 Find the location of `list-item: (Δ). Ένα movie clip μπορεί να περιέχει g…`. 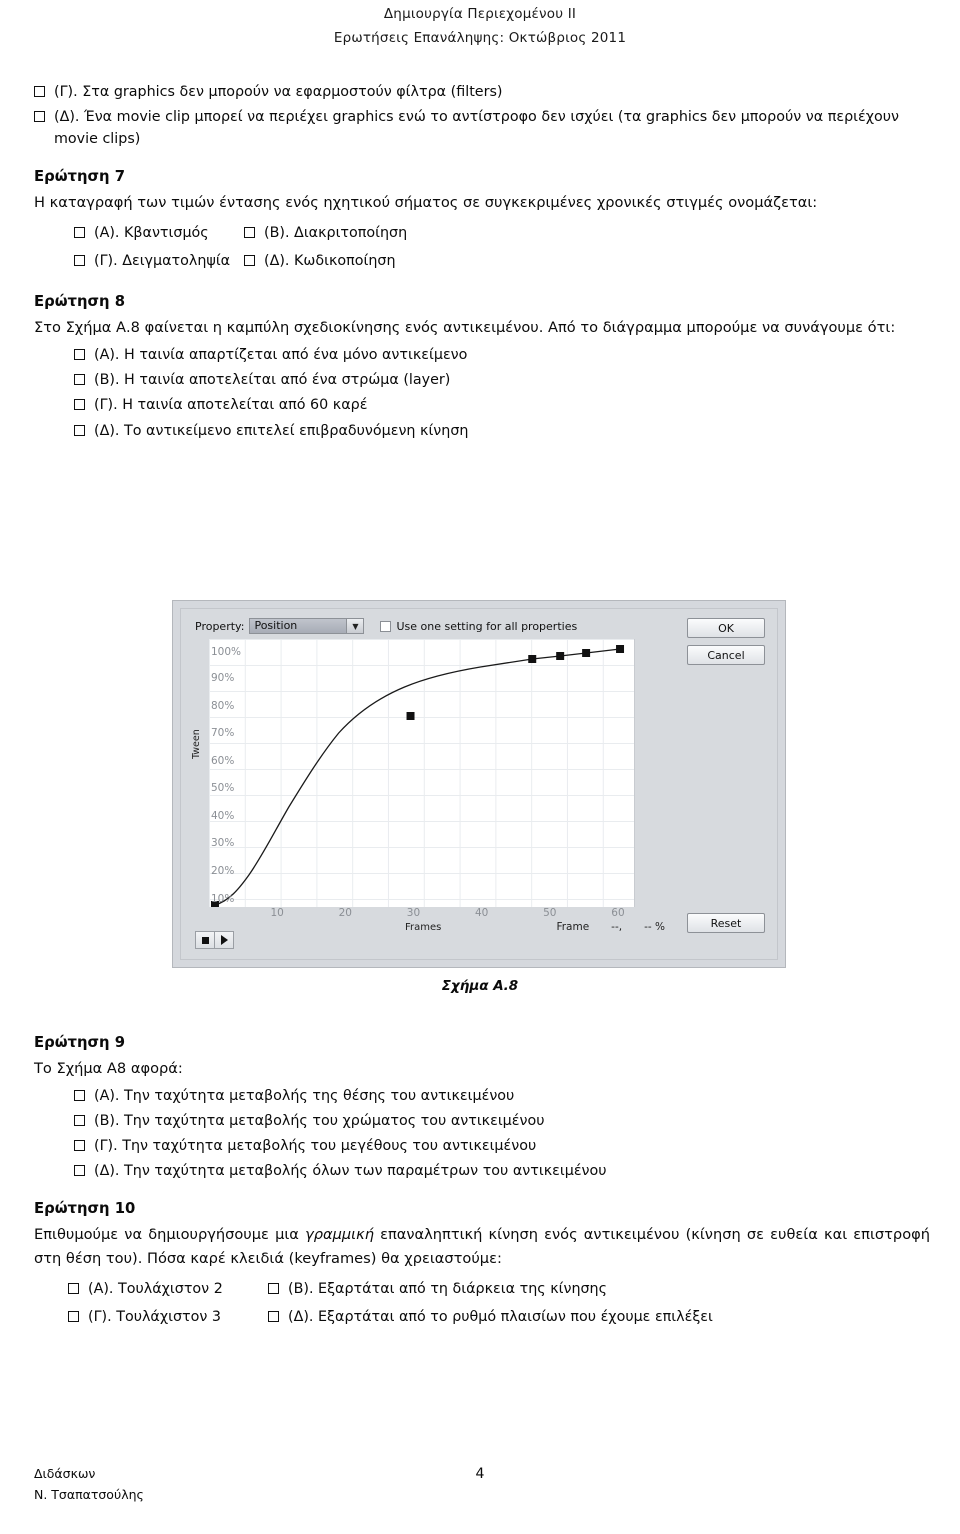

list-item: (Δ). Ένα movie clip μπορεί να περιέχει g… is located at coordinates (482, 128).